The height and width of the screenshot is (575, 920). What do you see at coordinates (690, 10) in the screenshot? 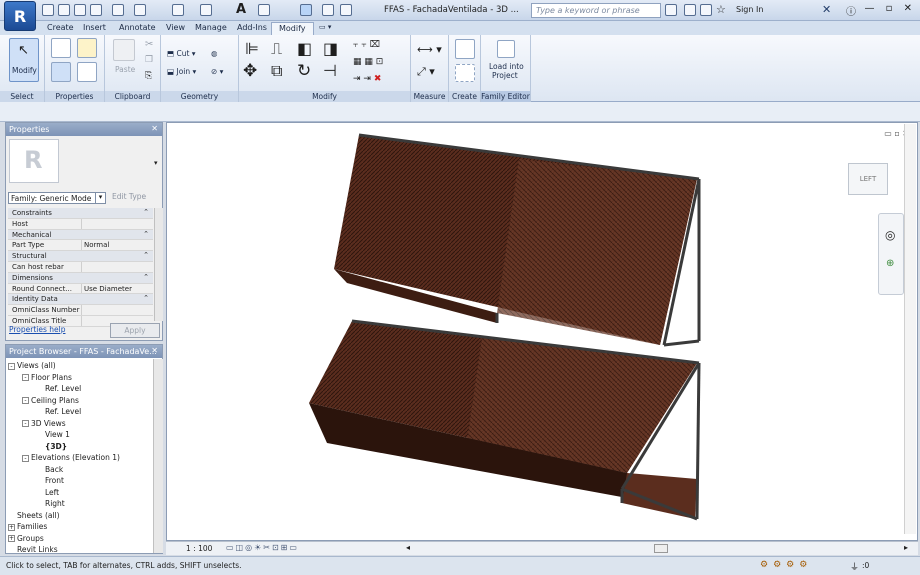
I see `subscription-icon` at bounding box center [690, 10].